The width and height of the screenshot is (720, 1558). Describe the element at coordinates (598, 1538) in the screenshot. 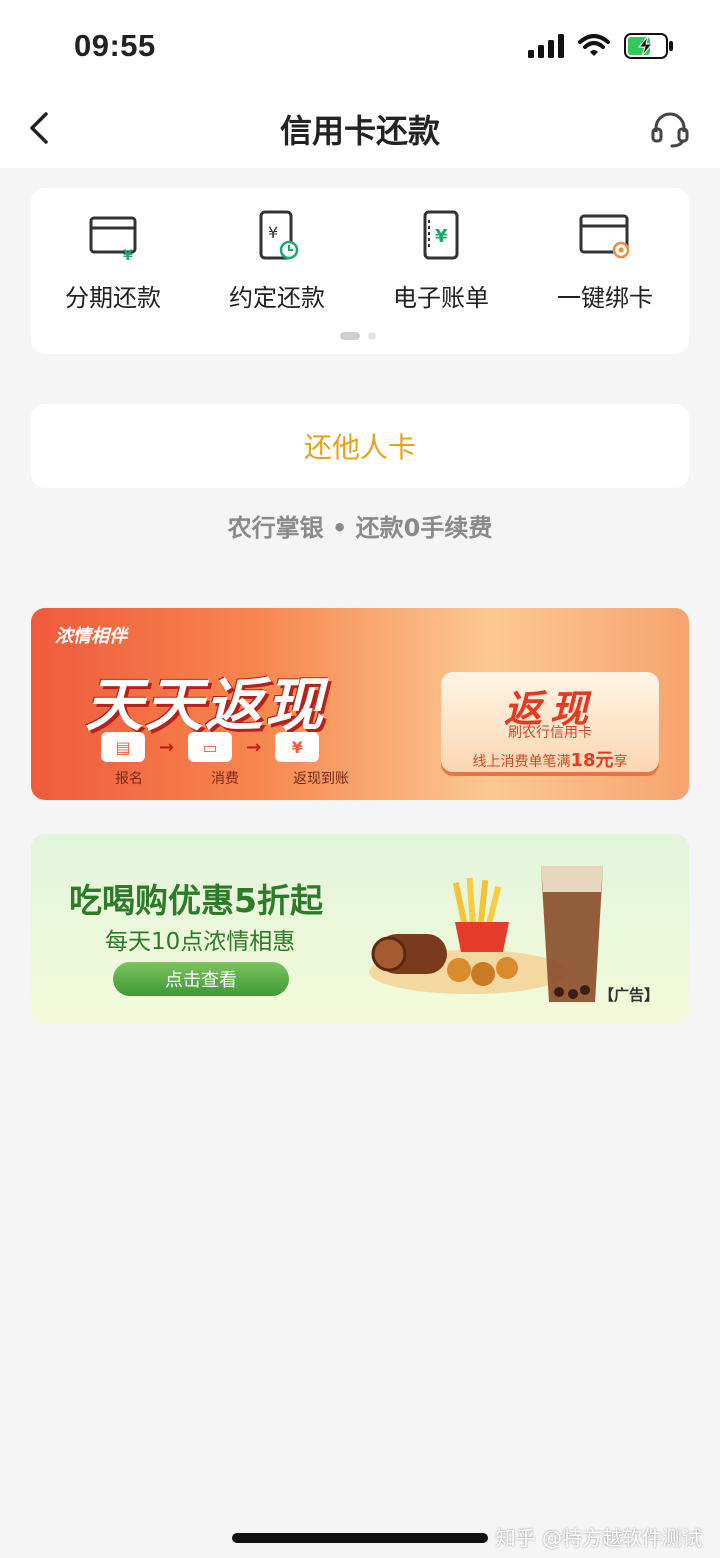

I see `watermark: 知乎 @特方越软件测试` at that location.